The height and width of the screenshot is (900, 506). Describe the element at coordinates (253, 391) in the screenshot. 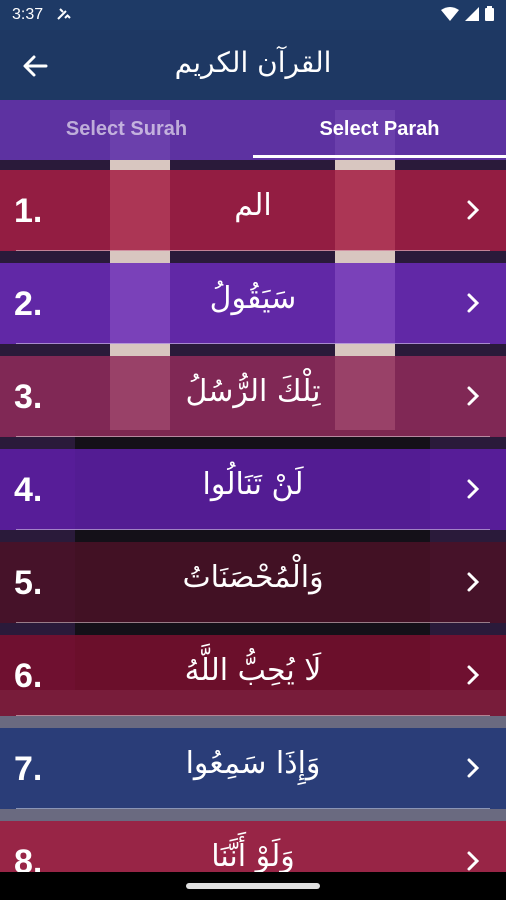

I see `parah-name: تِلْكَ الرُّسُلُ` at that location.